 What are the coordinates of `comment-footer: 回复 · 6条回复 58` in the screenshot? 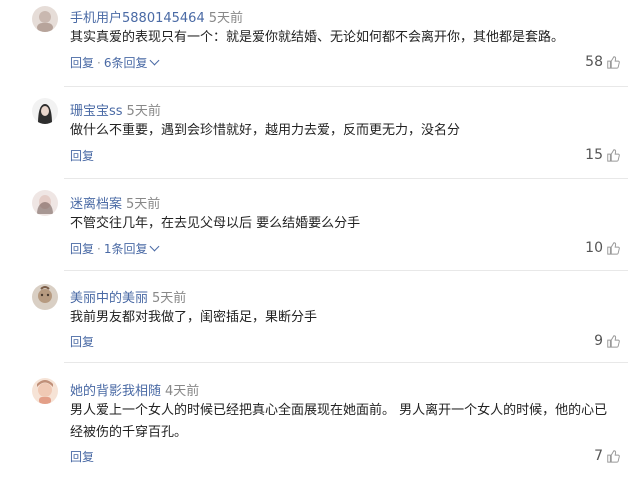 It's located at (349, 64).